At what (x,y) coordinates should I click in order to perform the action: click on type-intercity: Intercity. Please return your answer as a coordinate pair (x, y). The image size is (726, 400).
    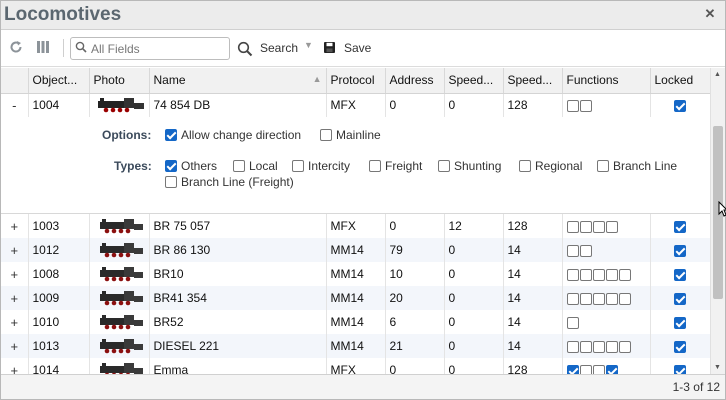
    Looking at the image, I should click on (321, 166).